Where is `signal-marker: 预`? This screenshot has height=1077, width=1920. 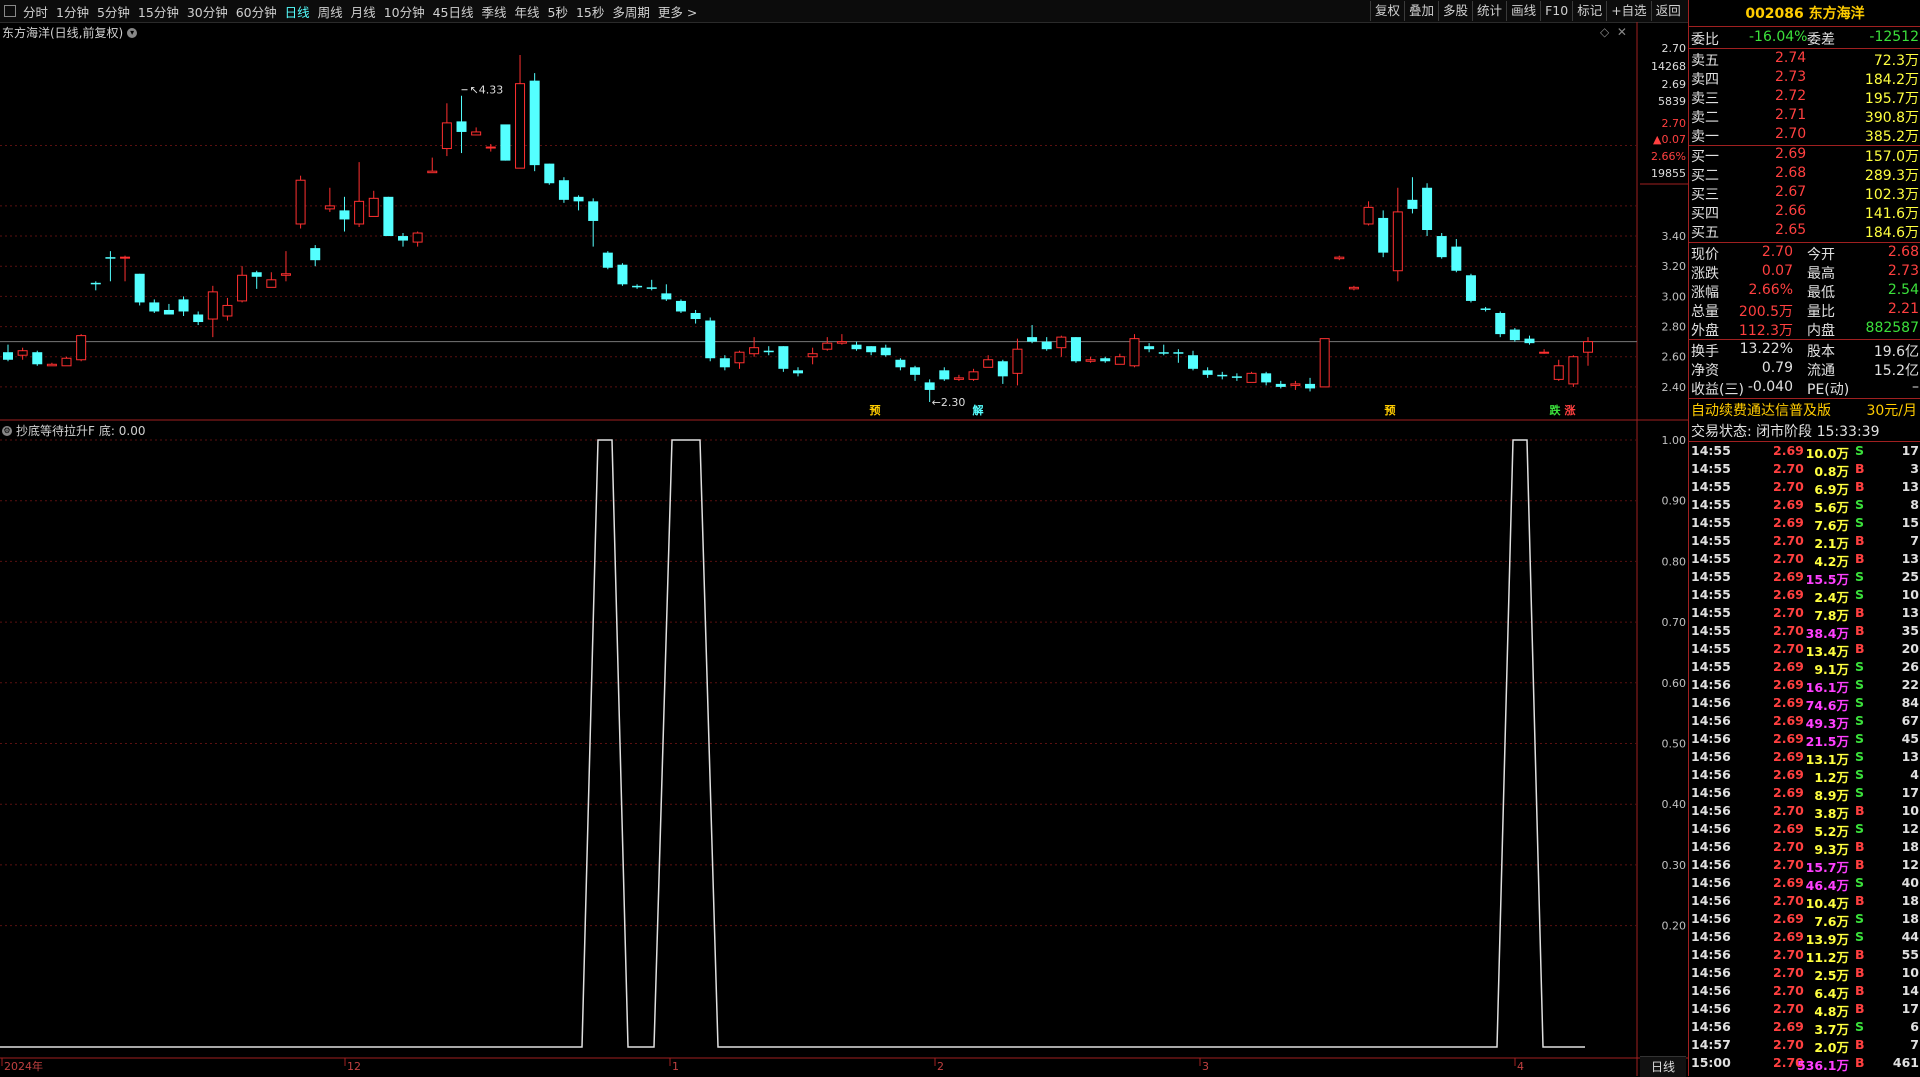 signal-marker: 预 is located at coordinates (875, 410).